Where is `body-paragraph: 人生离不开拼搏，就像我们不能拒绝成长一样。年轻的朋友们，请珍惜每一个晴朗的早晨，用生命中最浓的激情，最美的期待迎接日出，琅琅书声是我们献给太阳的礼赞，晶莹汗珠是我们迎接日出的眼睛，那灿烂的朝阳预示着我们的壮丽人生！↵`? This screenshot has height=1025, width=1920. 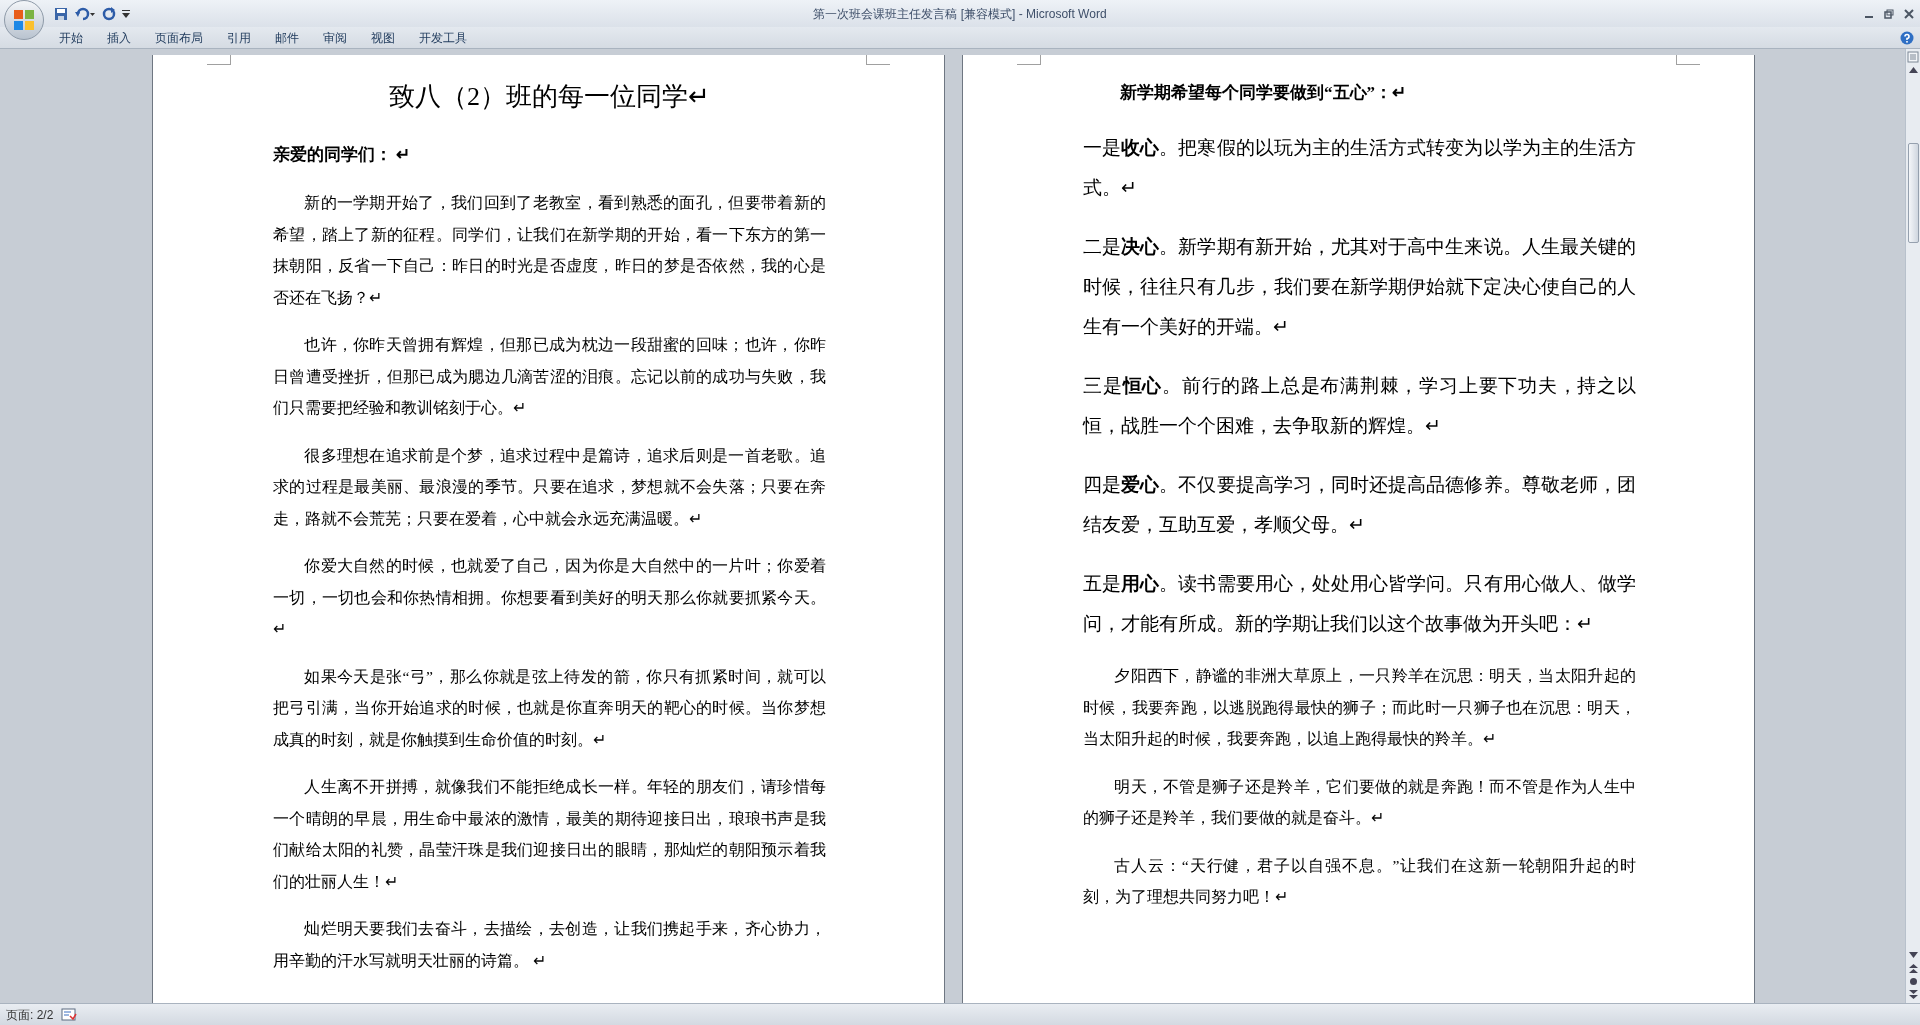 body-paragraph: 人生离不开拼搏，就像我们不能拒绝成长一样。年轻的朋友们，请珍惜每一个晴朗的早晨，用生命中最浓的激情，最美的期待迎接日出，琅琅书声是我们献给太阳的礼赞，晶莹汗珠是我们迎接日出的眼睛，那灿烂的朝阳预示着我们的壮丽人生！↵ is located at coordinates (549, 834).